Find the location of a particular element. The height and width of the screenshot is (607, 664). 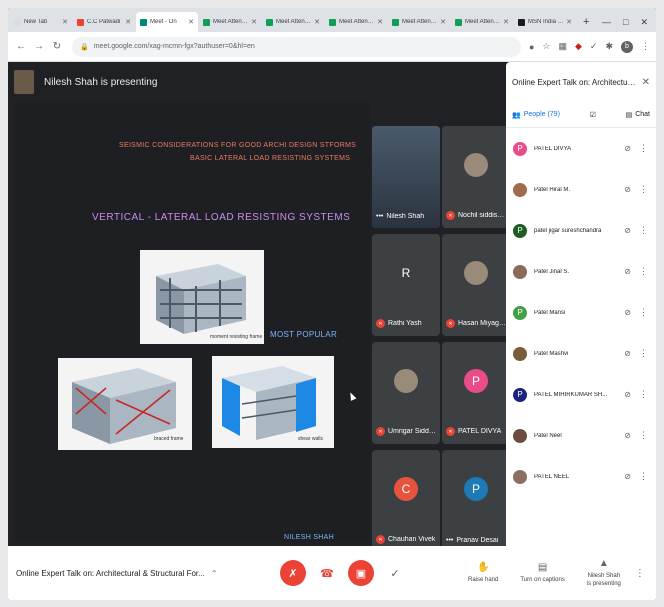

presenting-label: Nilesh Shah is presenting is located at coordinates (101, 82).